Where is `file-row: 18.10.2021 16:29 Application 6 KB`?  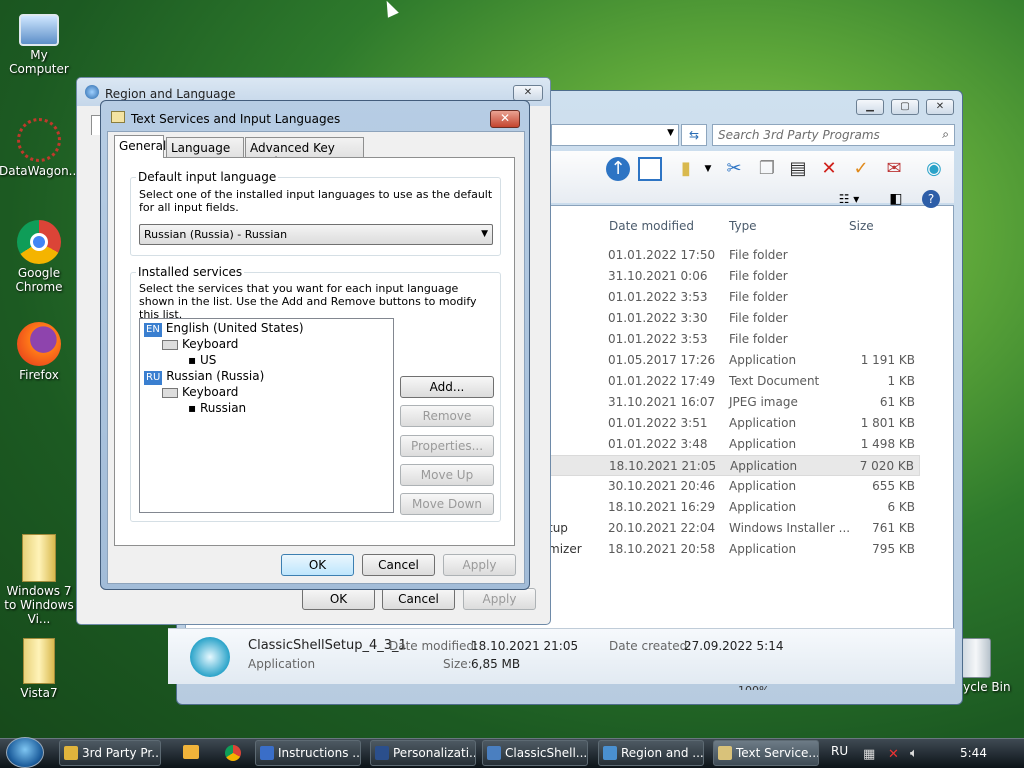
file-row: 18.10.2021 16:29 Application 6 KB is located at coordinates (732, 507).